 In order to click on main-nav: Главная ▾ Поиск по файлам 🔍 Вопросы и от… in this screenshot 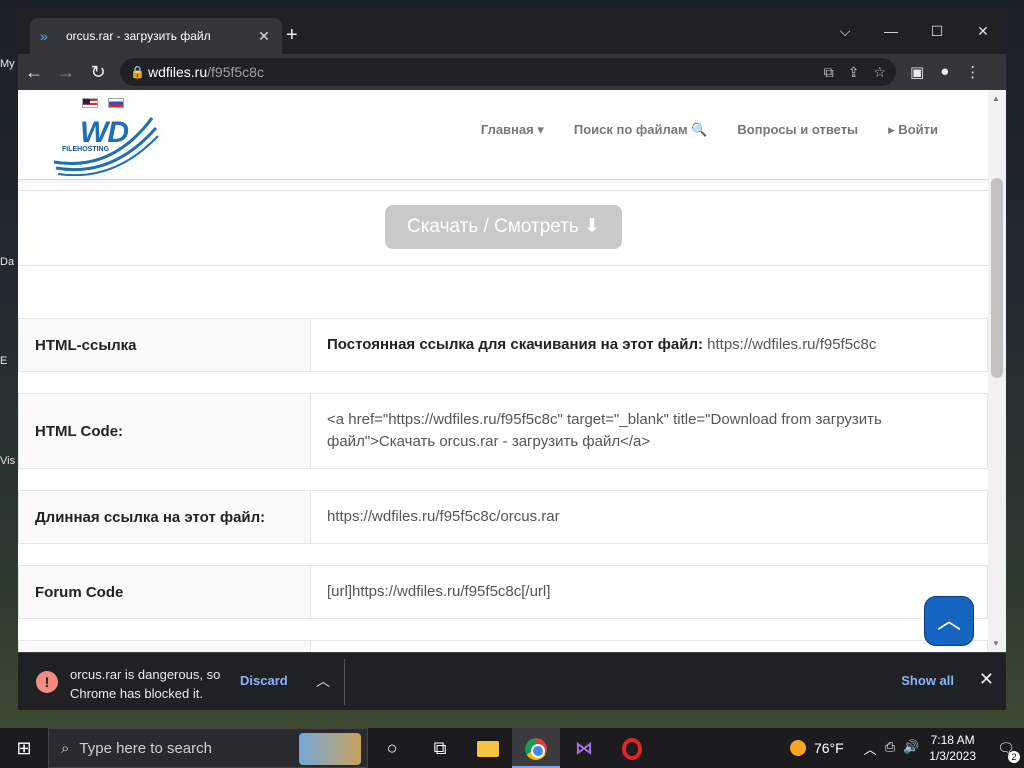, I will do `click(709, 130)`.